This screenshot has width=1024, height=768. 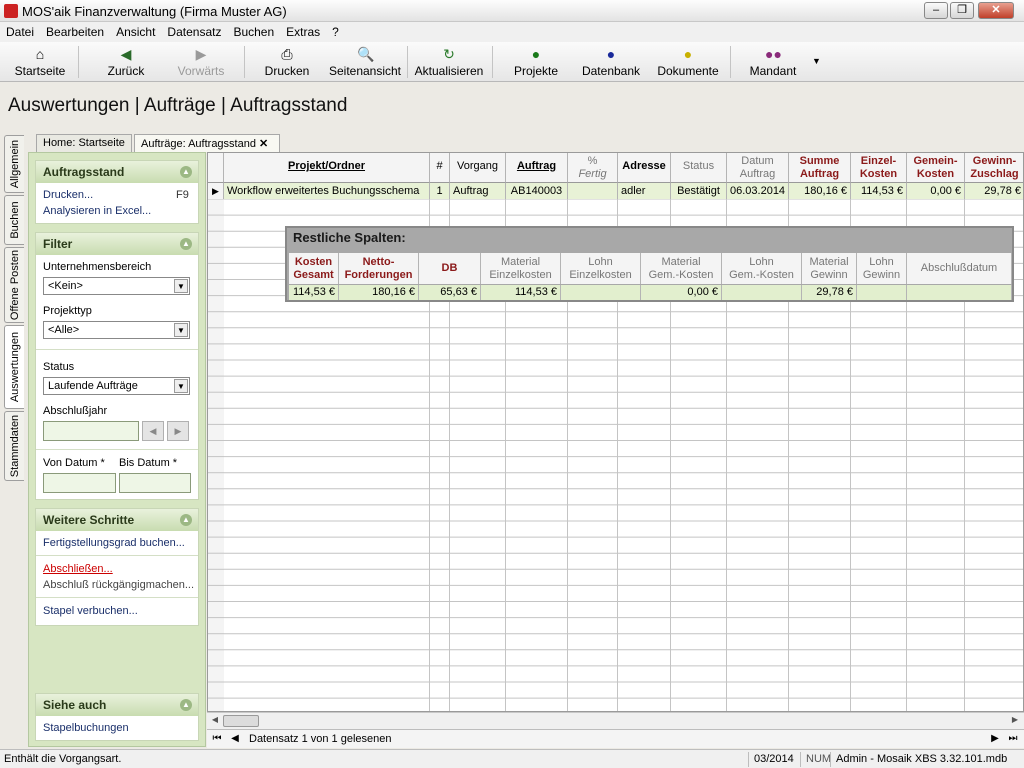 I want to click on col-header-vorgang: Vorgang, so click(x=478, y=168).